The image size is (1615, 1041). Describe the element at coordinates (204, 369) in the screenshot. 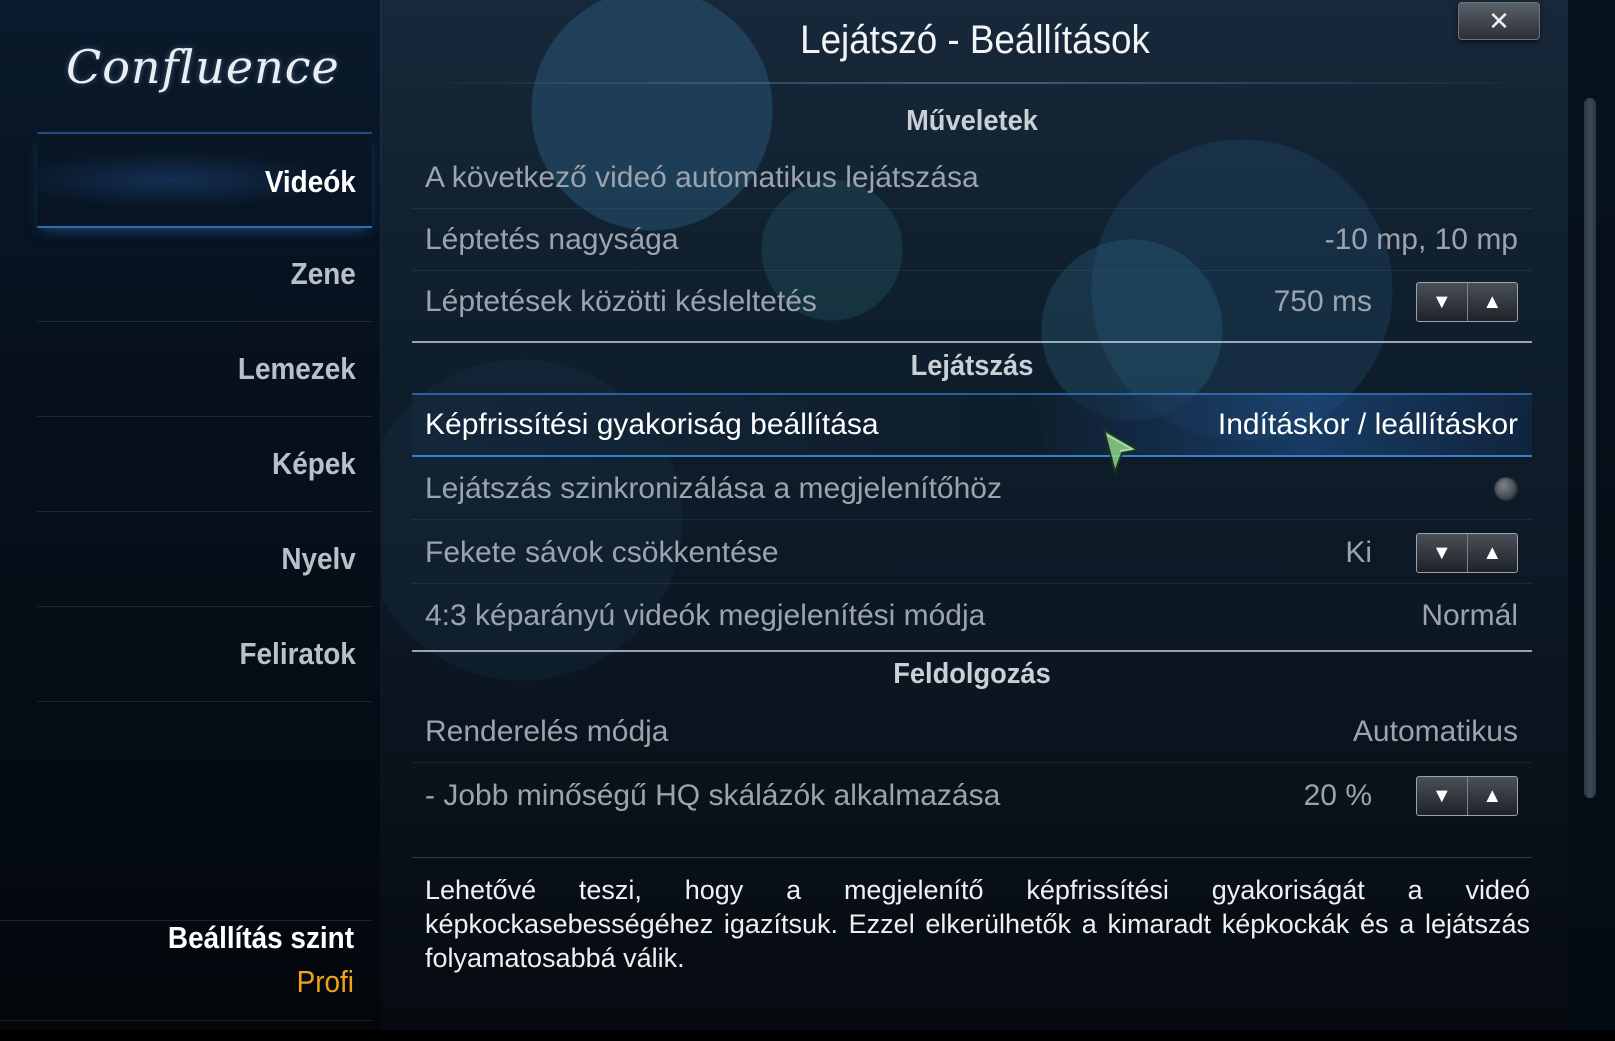

I see `sidebar-item-lemezek: Lemezek` at that location.